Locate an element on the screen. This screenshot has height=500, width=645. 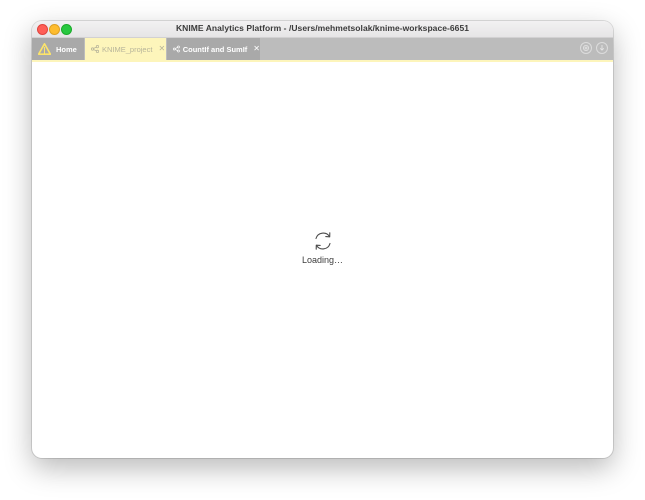
tab-home-label: Home is located at coordinates (66, 49).